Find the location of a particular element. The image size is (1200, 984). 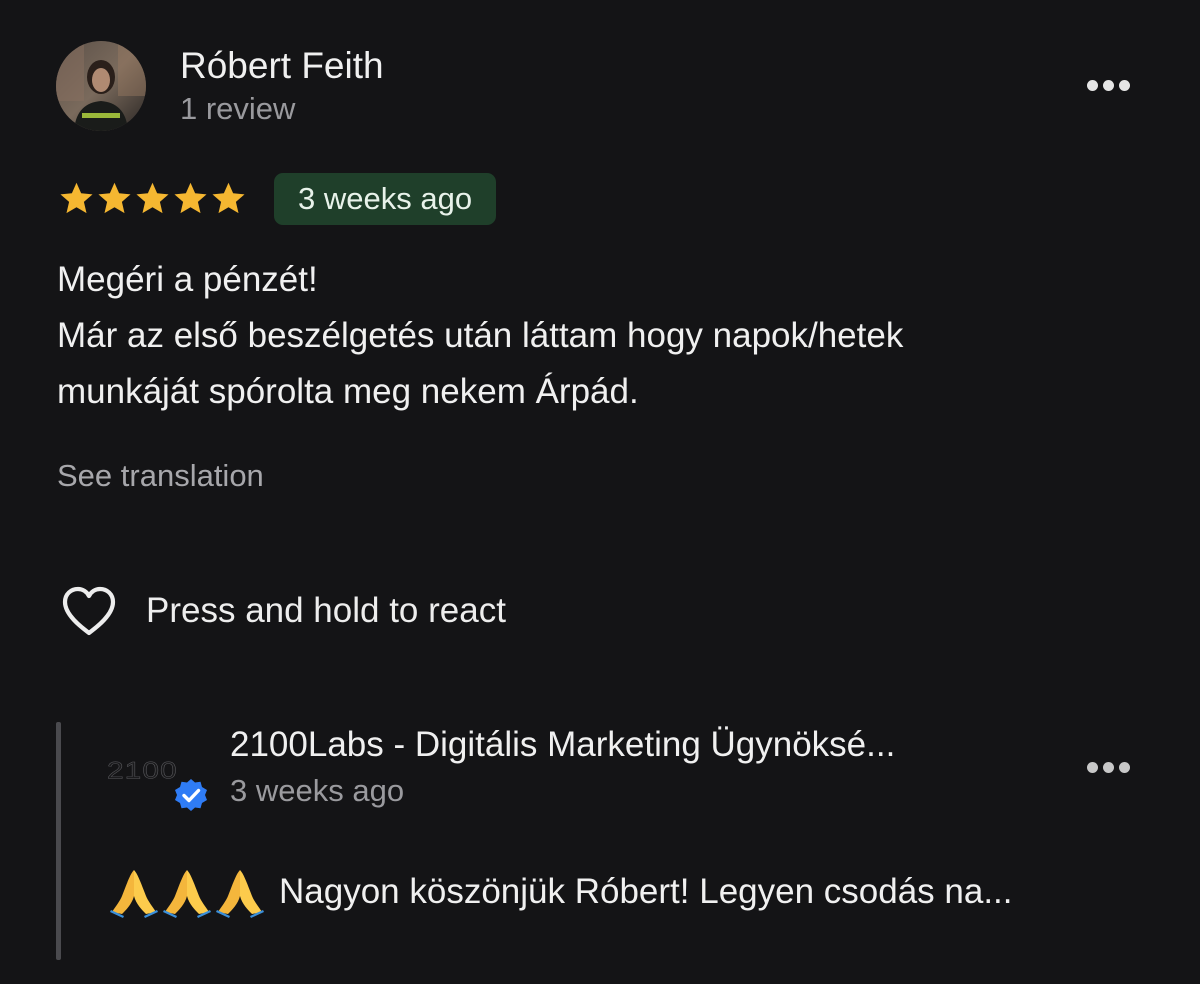

verified-badge-icon is located at coordinates (191, 795).